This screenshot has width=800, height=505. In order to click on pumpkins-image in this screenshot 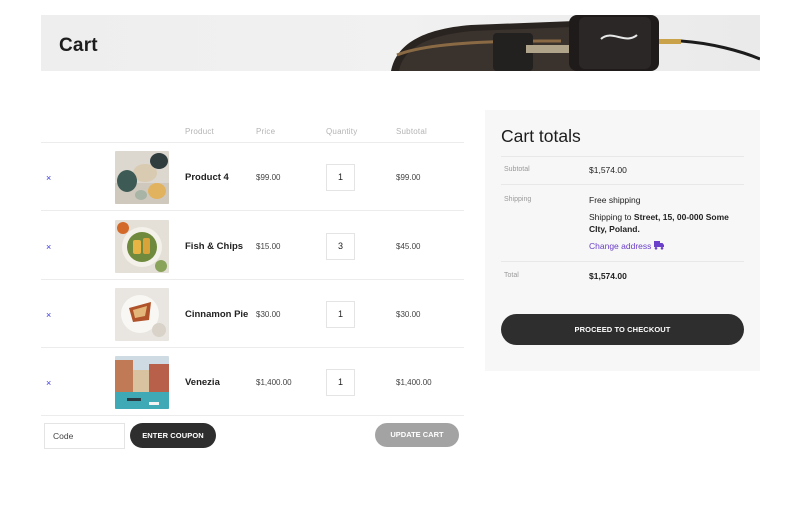, I will do `click(142, 177)`.